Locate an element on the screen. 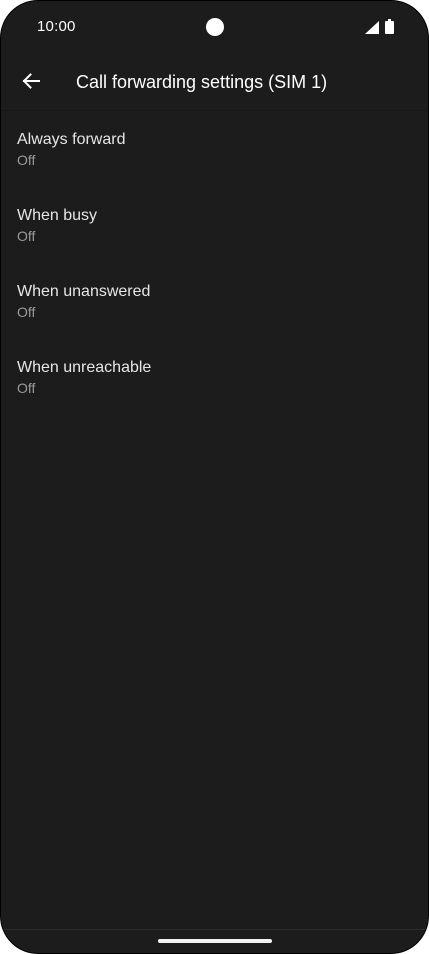 The height and width of the screenshot is (954, 429). setting-title: When unreachable is located at coordinates (84, 367).